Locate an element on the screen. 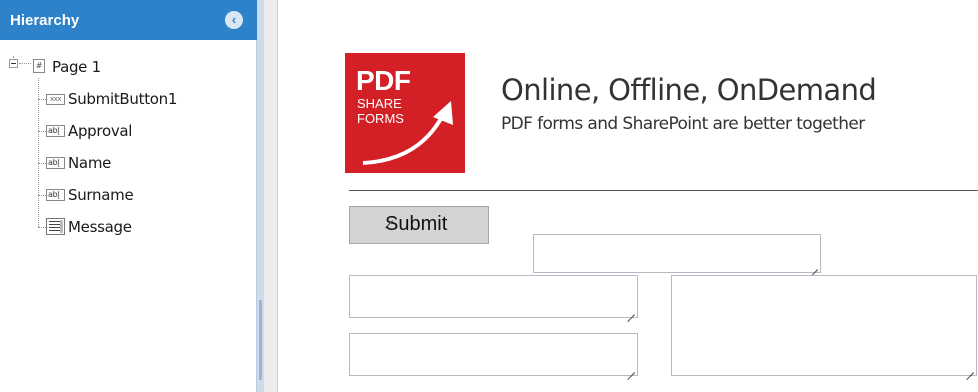  hierarchy-header: Hierarchy ‹ is located at coordinates (128, 20).